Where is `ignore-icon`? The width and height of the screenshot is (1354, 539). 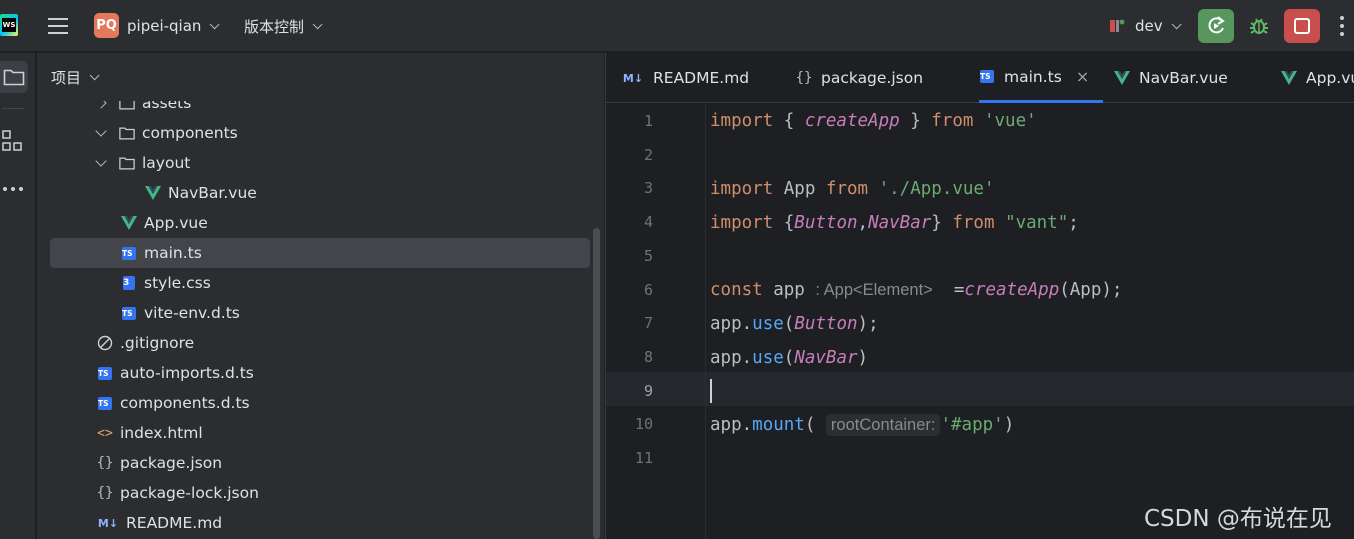 ignore-icon is located at coordinates (105, 343).